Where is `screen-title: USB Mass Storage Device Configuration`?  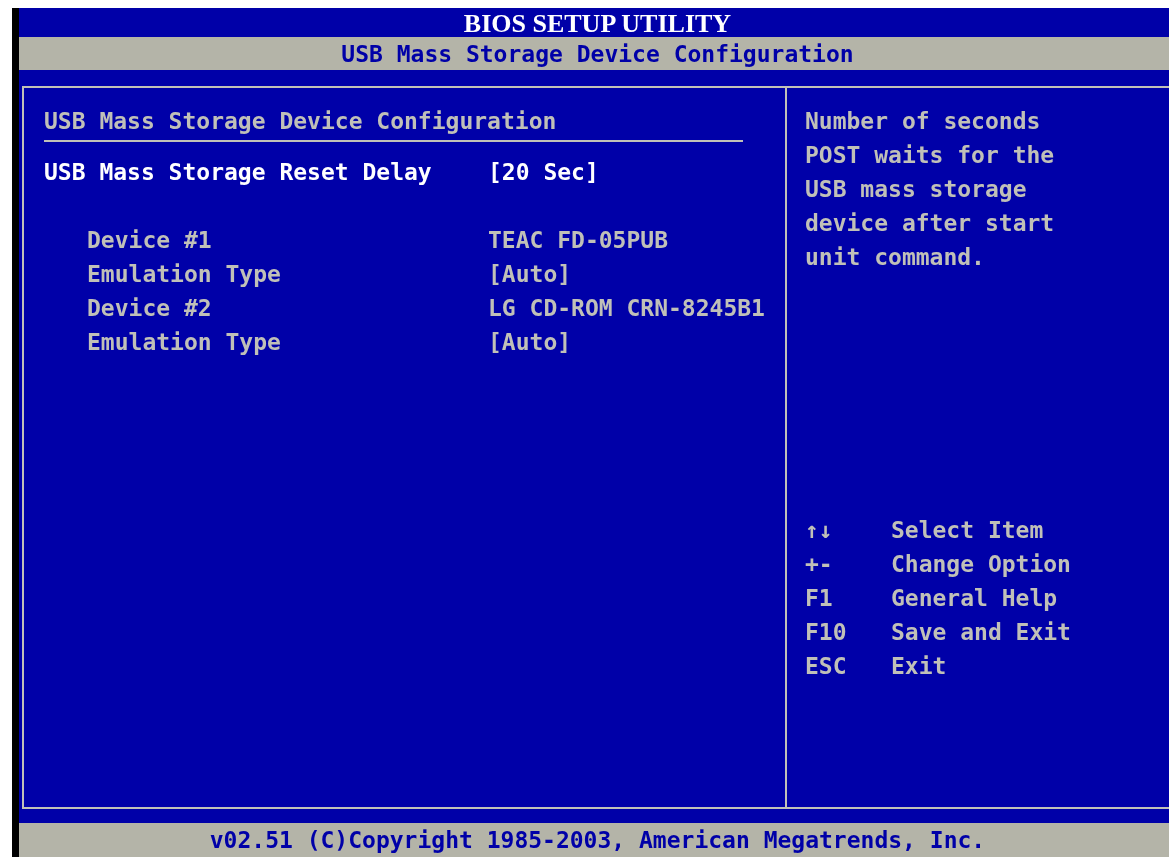
screen-title: USB Mass Storage Device Configuration is located at coordinates (594, 53).